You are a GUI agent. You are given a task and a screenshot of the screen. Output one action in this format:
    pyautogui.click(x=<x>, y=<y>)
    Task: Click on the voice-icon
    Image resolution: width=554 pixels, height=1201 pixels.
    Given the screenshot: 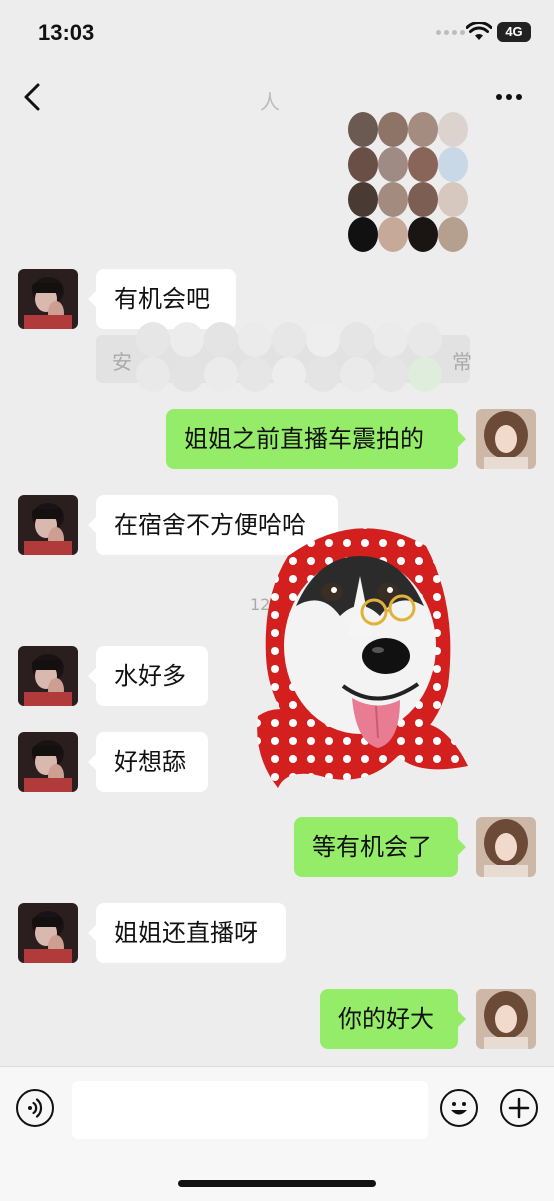 What is the action you would take?
    pyautogui.click(x=35, y=1108)
    